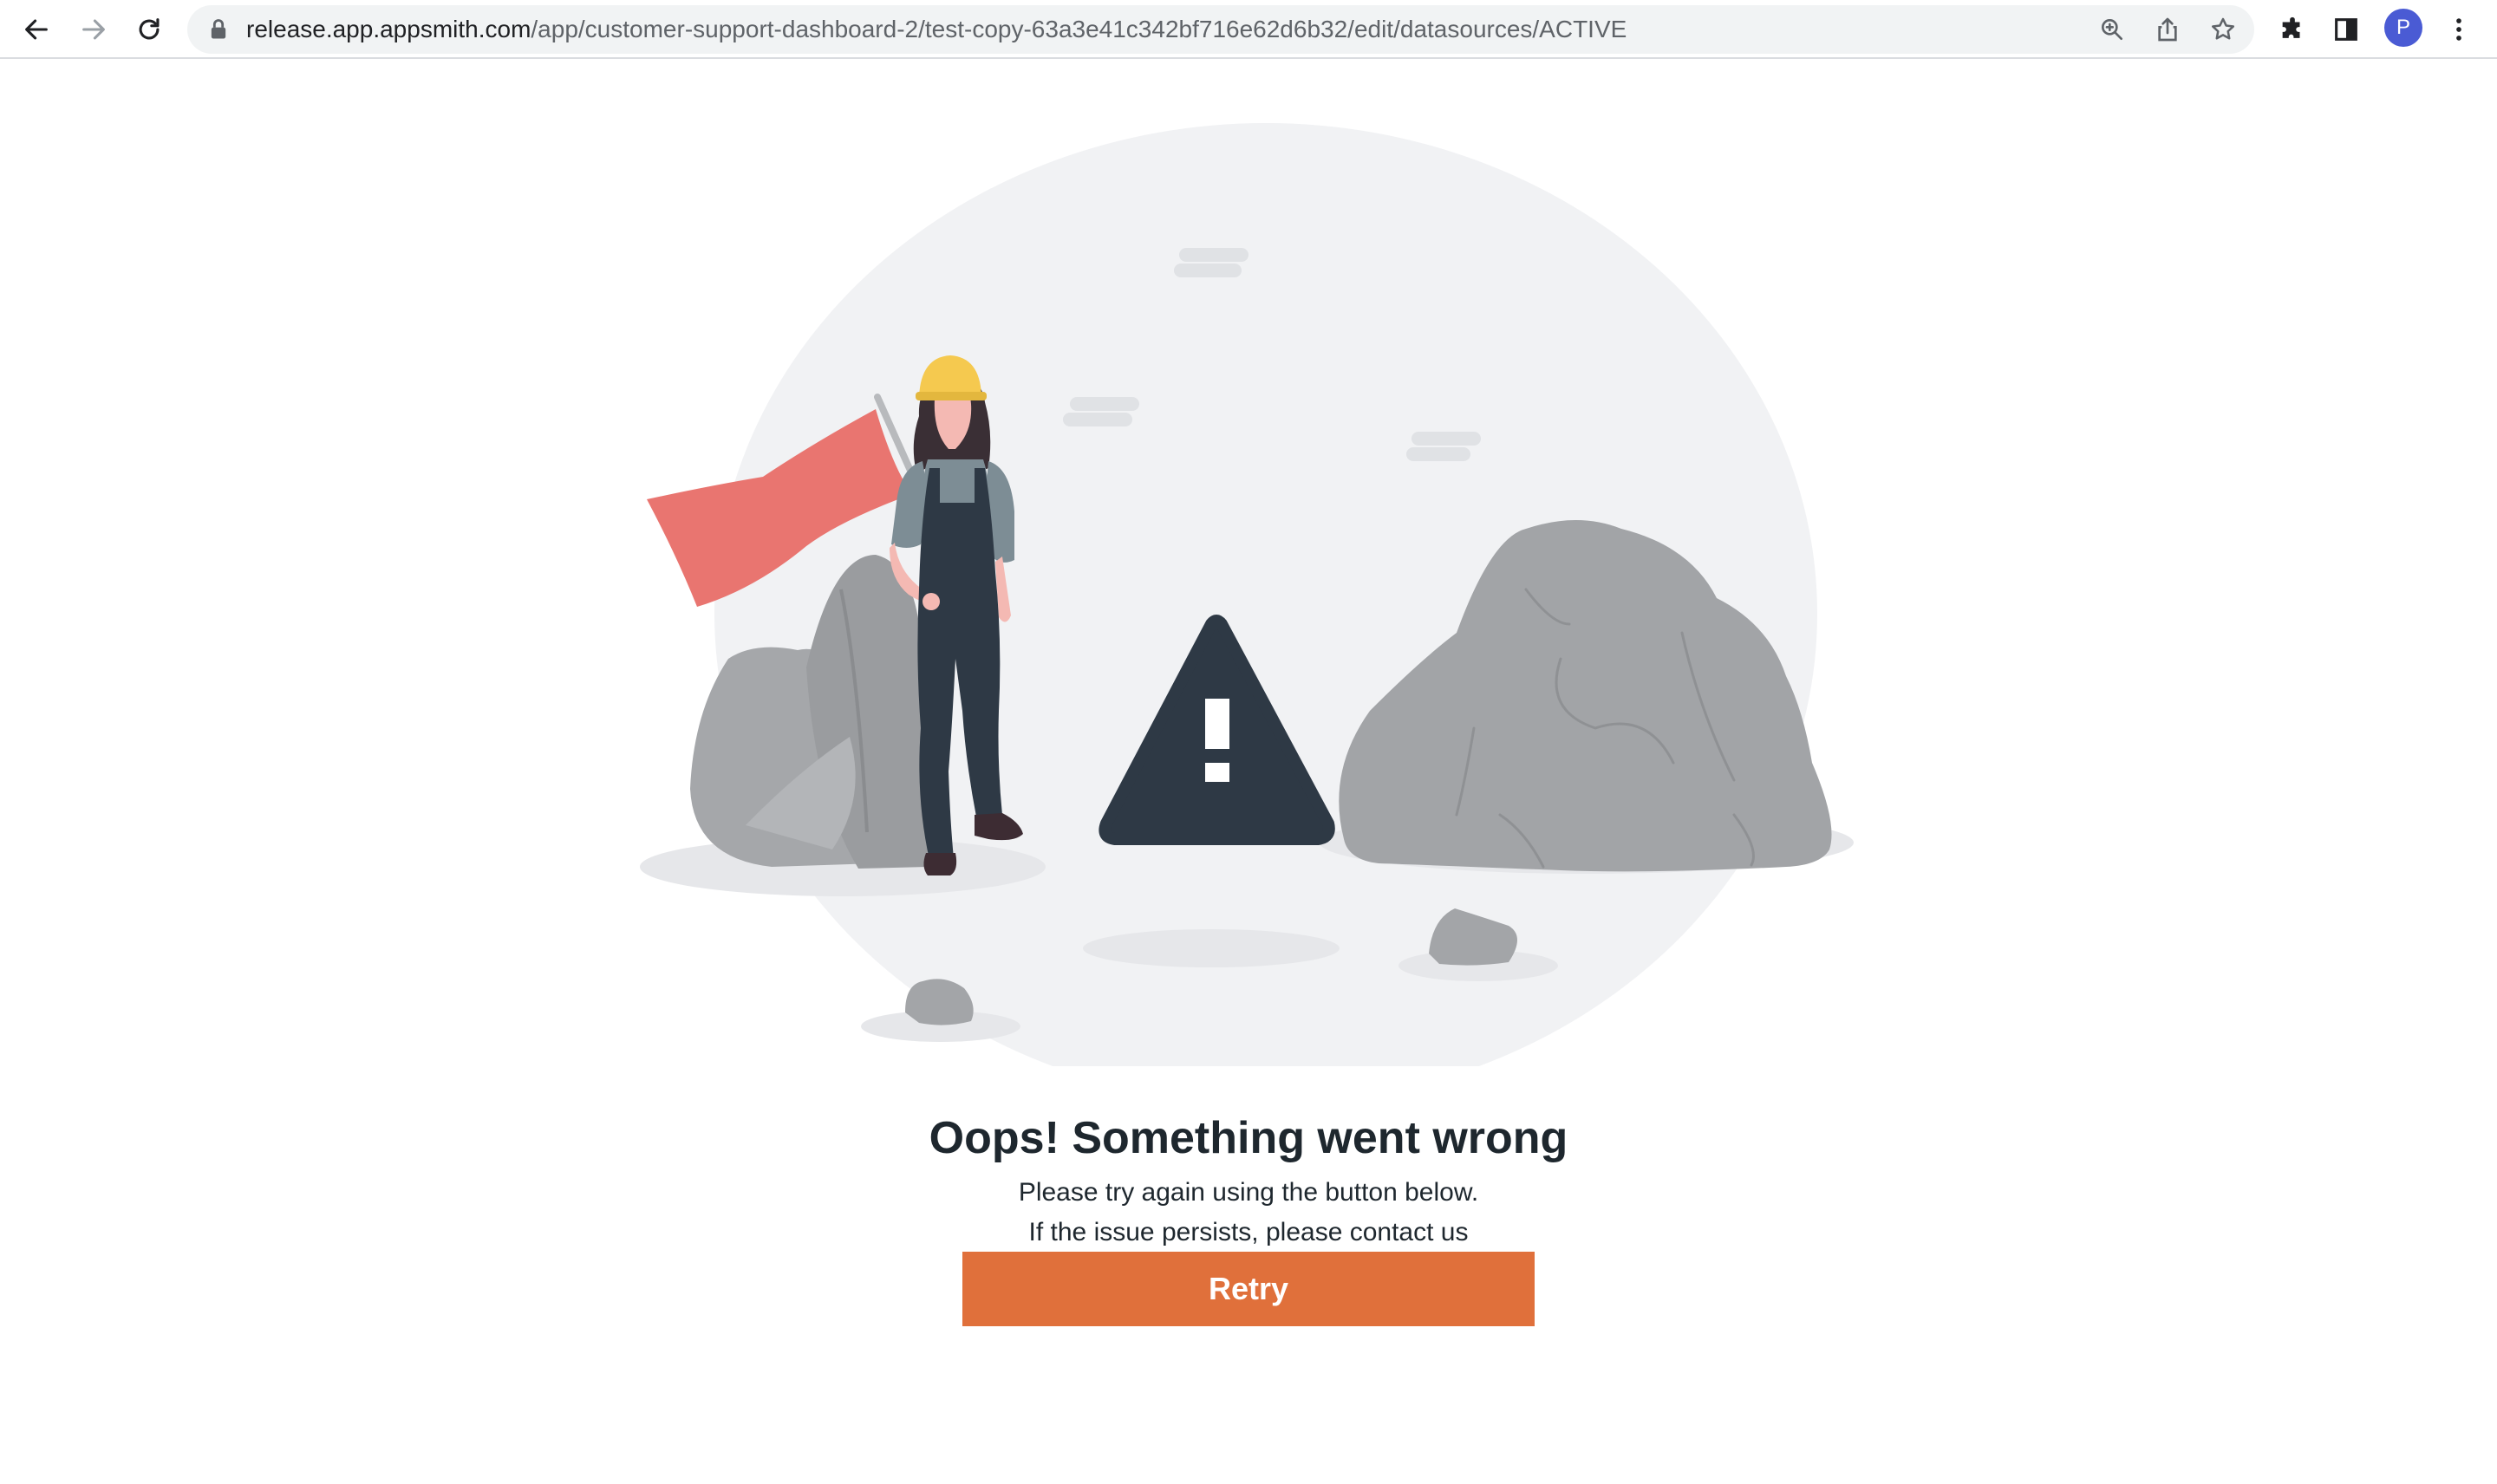 This screenshot has height=1484, width=2497. I want to click on reload-button, so click(149, 29).